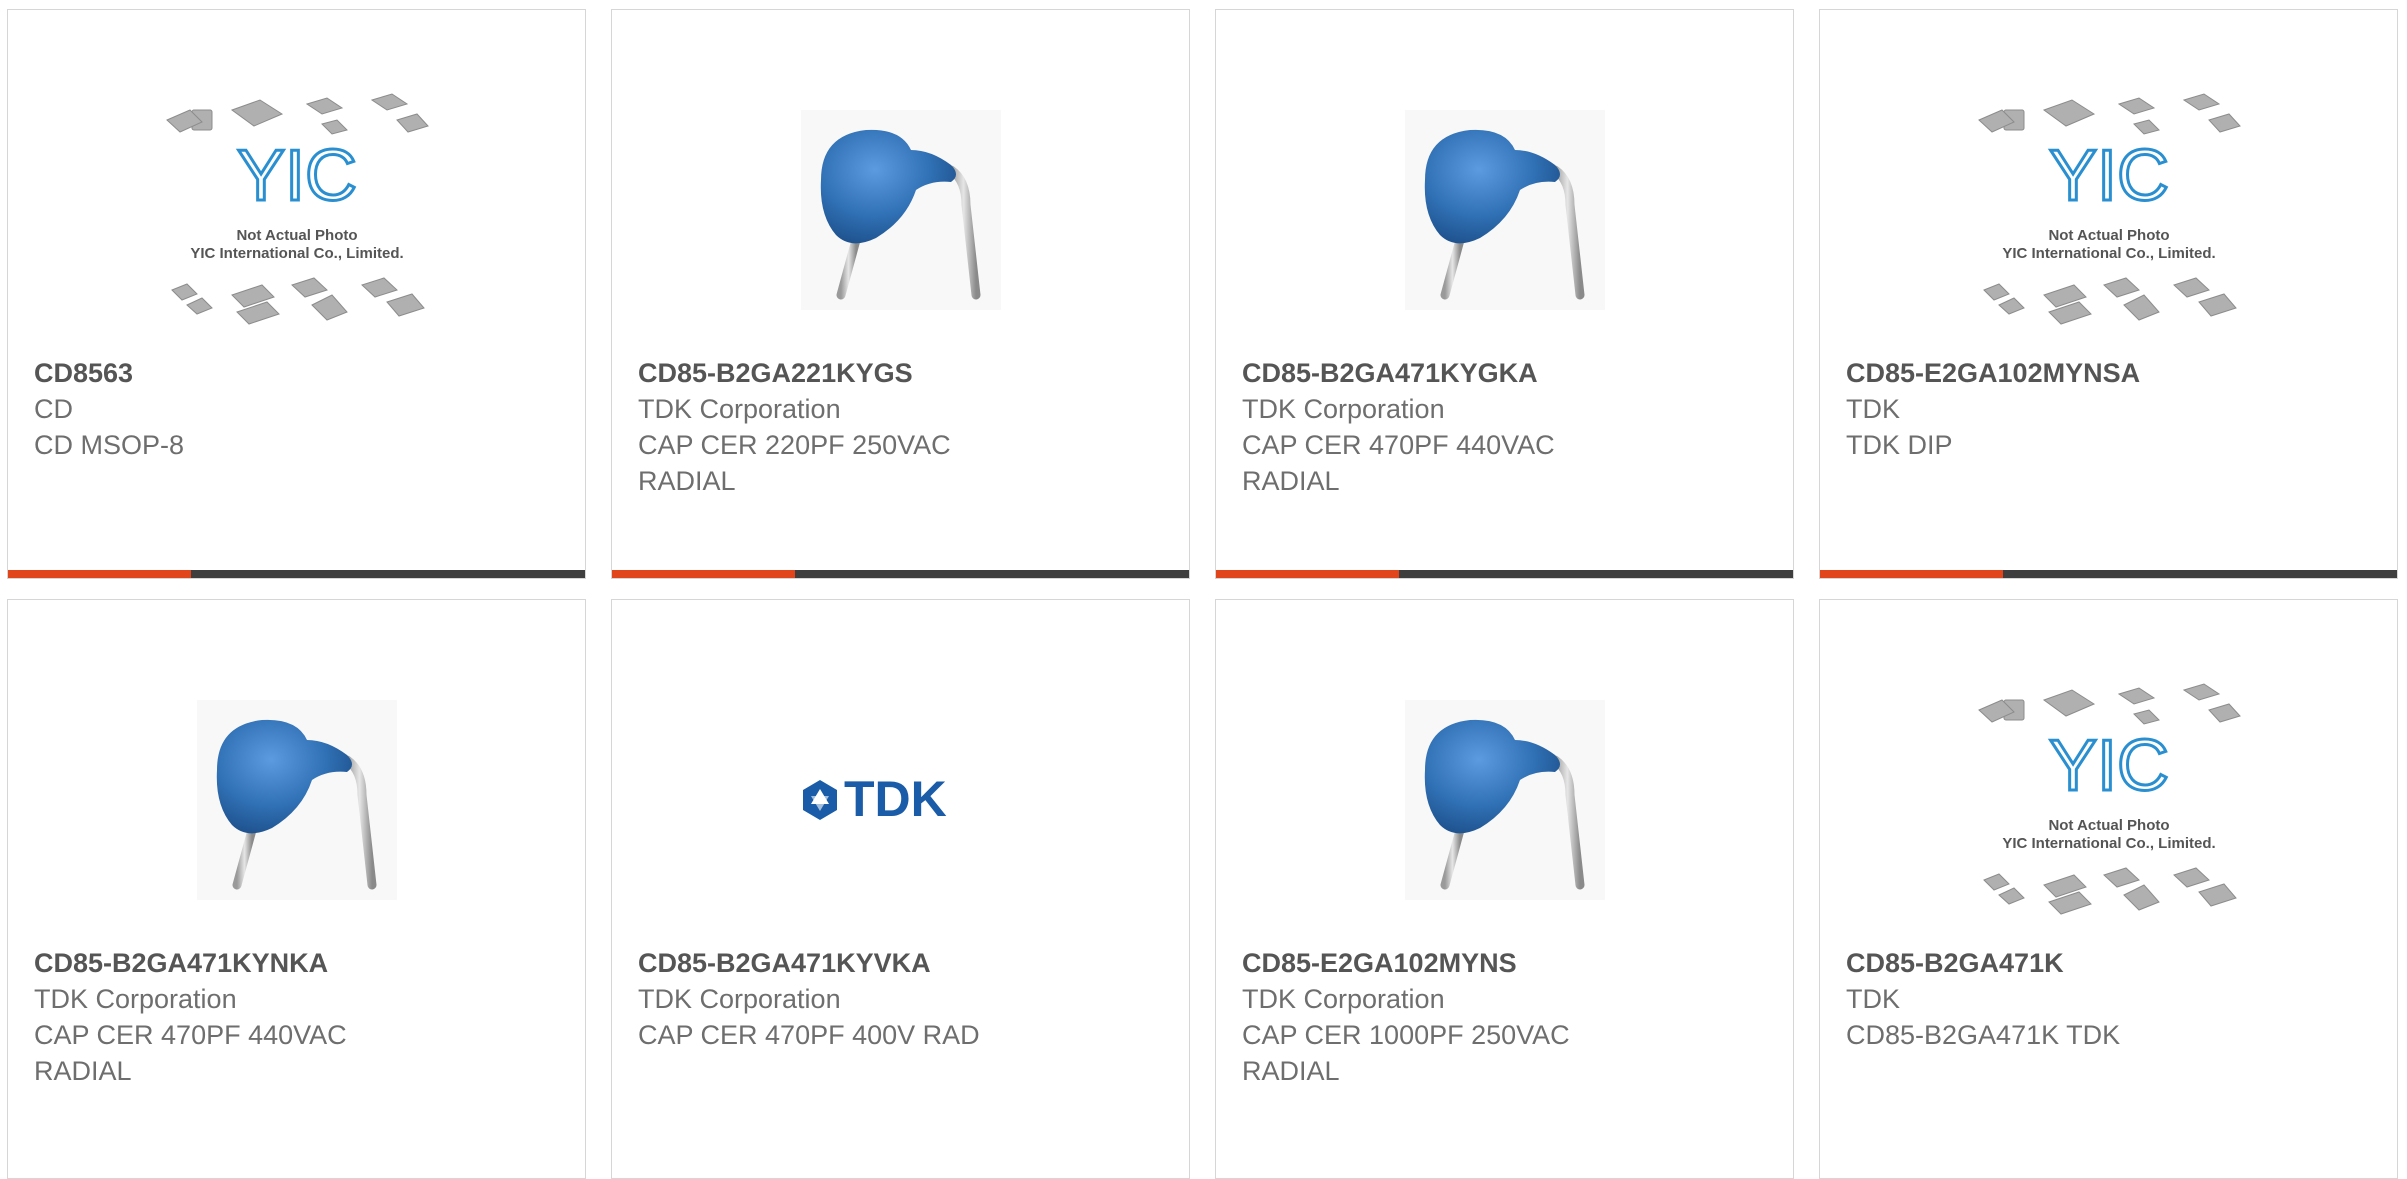  I want to click on description: CAP CER 1000PF 250VAC RADIAL, so click(1406, 1053).